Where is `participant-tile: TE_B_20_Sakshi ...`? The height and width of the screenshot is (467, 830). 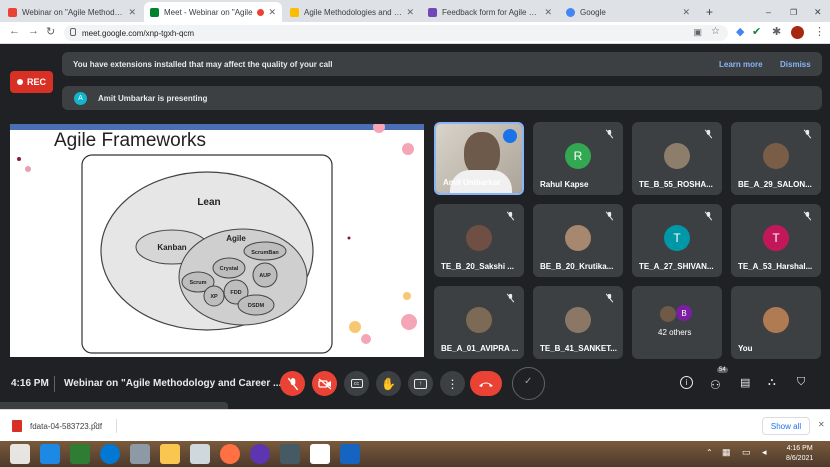
participant-tile: TE_B_20_Sakshi ... is located at coordinates (479, 240).